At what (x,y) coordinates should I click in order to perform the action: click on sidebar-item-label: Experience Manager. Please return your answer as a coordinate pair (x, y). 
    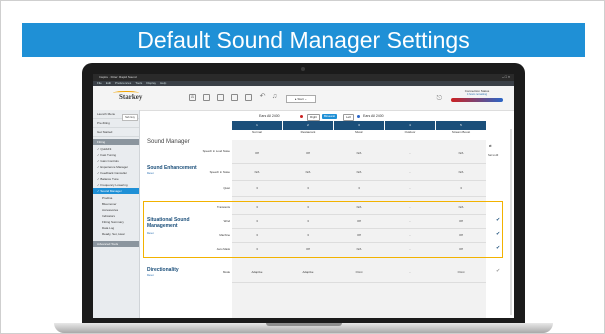
    Looking at the image, I should click on (114, 167).